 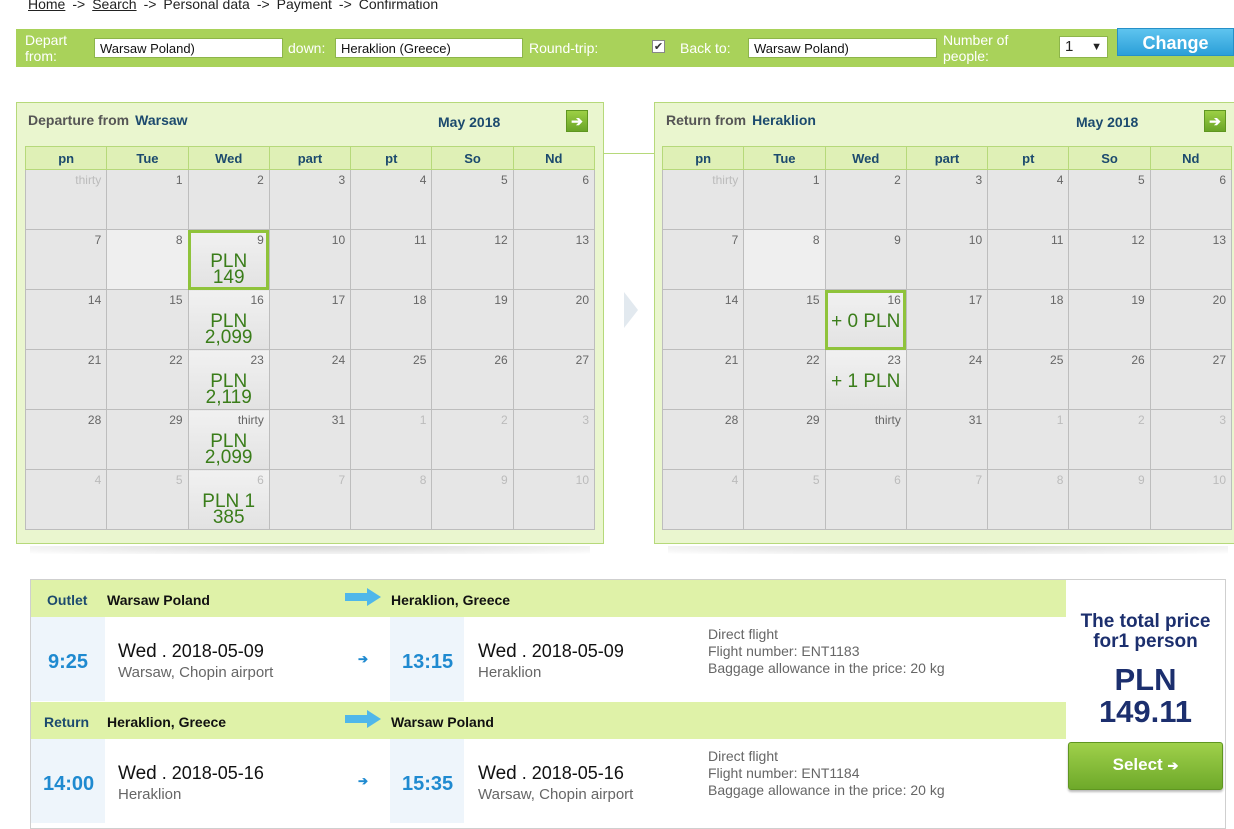 I want to click on day-cell: 3, so click(x=947, y=199).